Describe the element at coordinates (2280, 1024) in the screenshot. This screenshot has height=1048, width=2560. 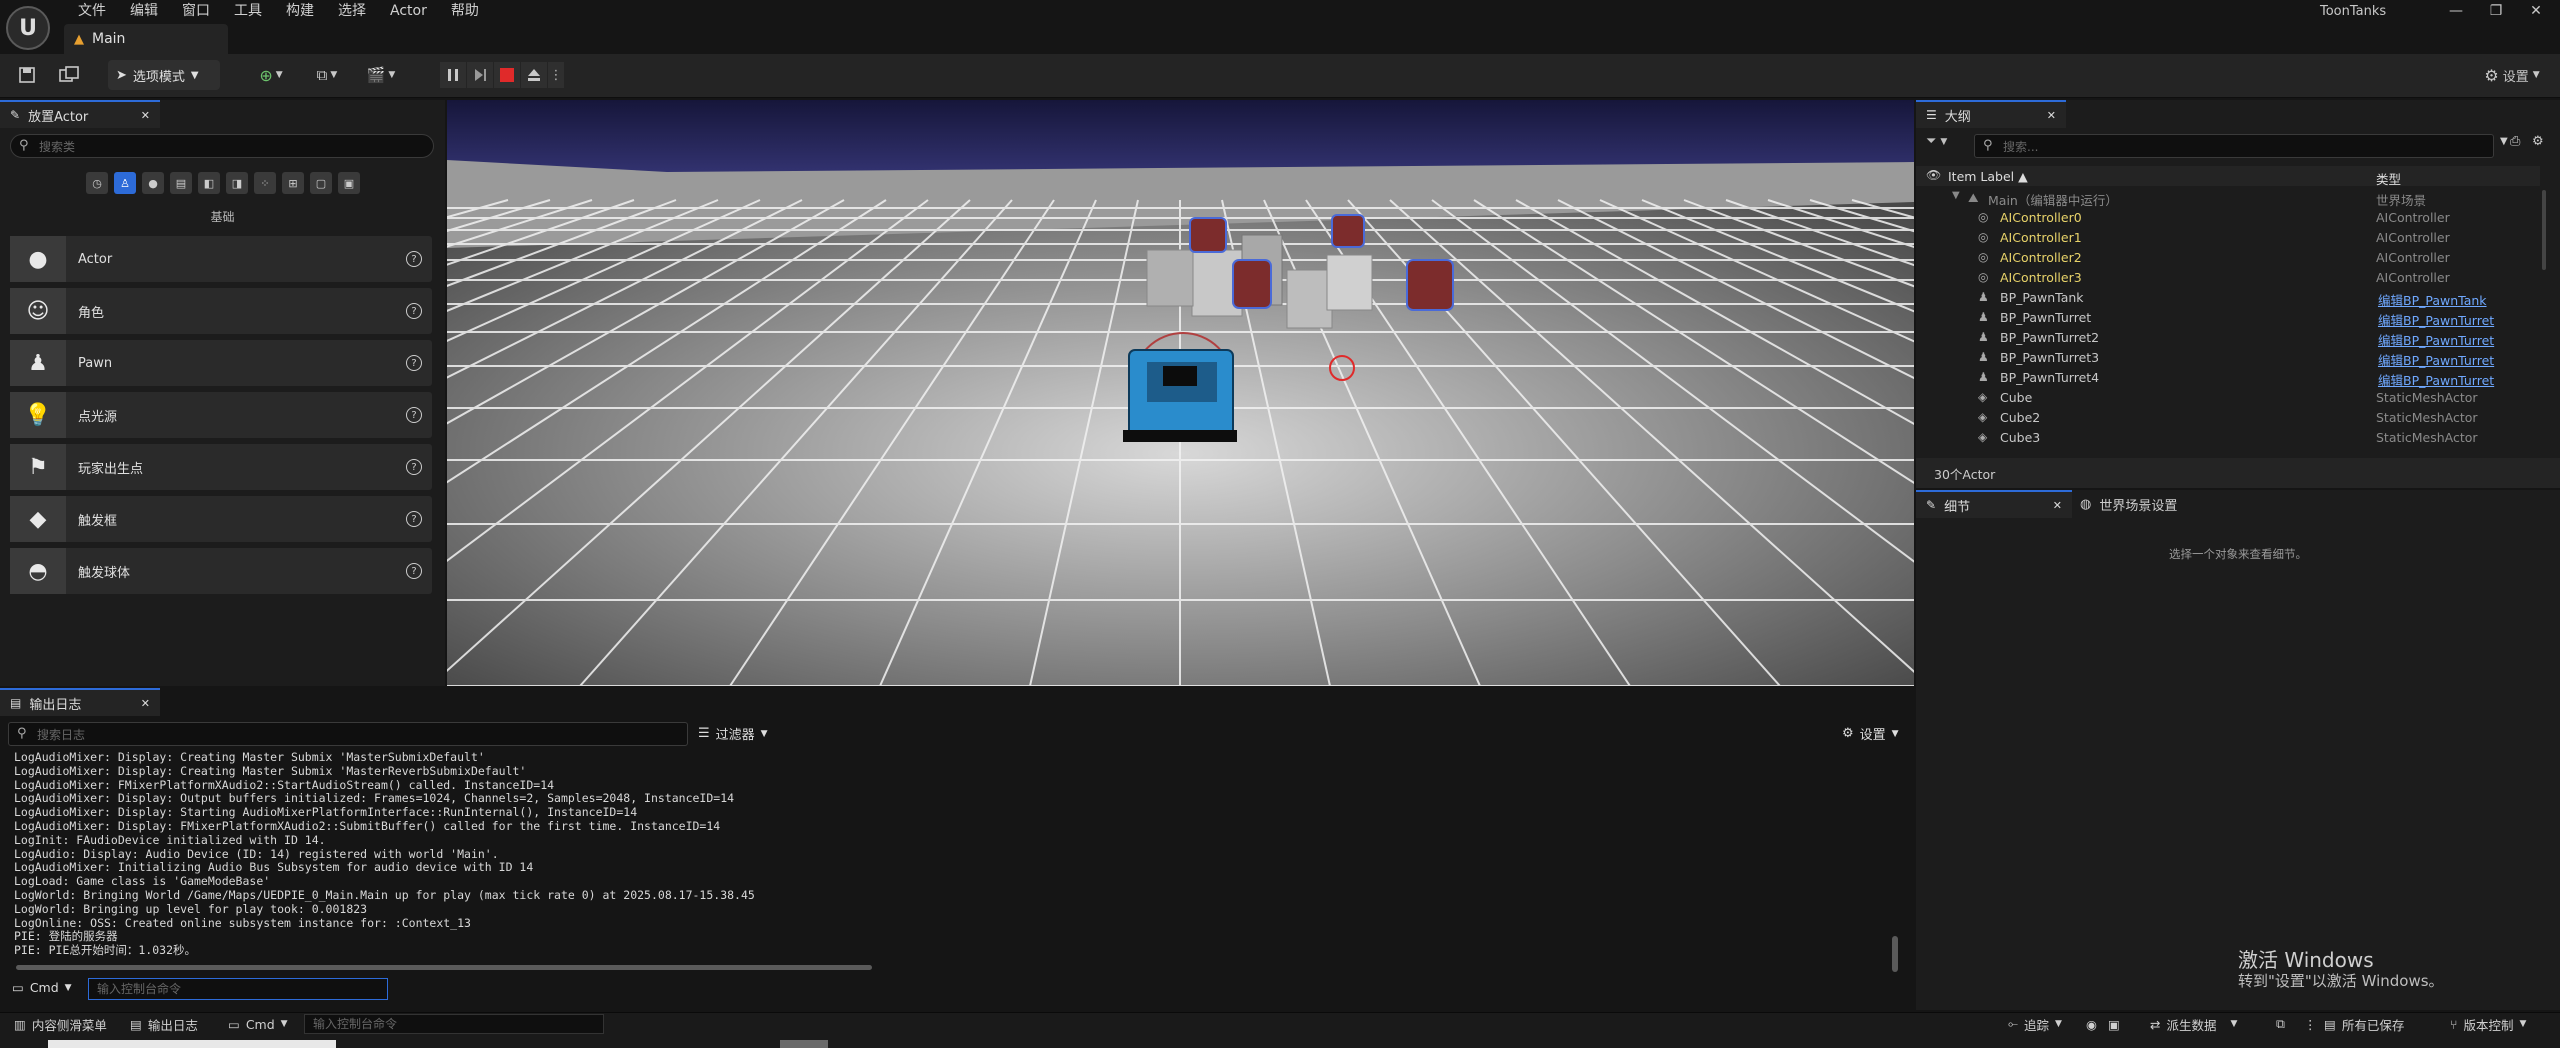
I see `unsaved-icon: ⧉` at that location.